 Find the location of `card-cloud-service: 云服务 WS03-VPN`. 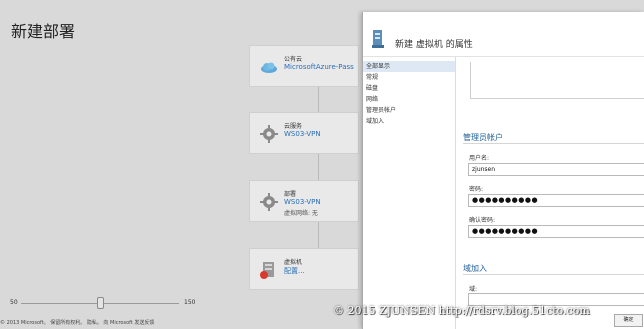

card-cloud-service: 云服务 WS03-VPN is located at coordinates (304, 133).